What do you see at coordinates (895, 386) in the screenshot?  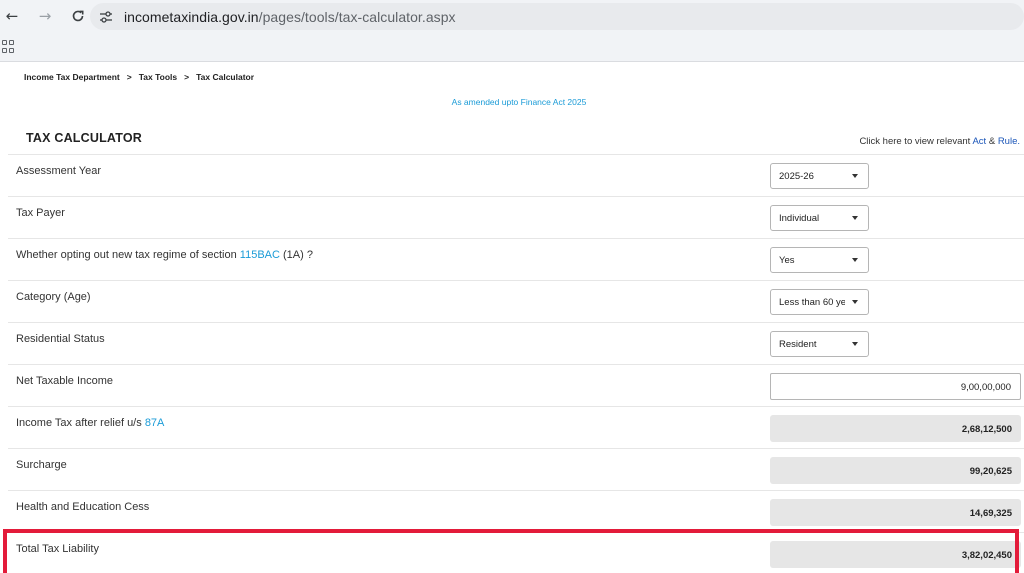 I see `net-taxable-income-input: 9,00,00,000` at bounding box center [895, 386].